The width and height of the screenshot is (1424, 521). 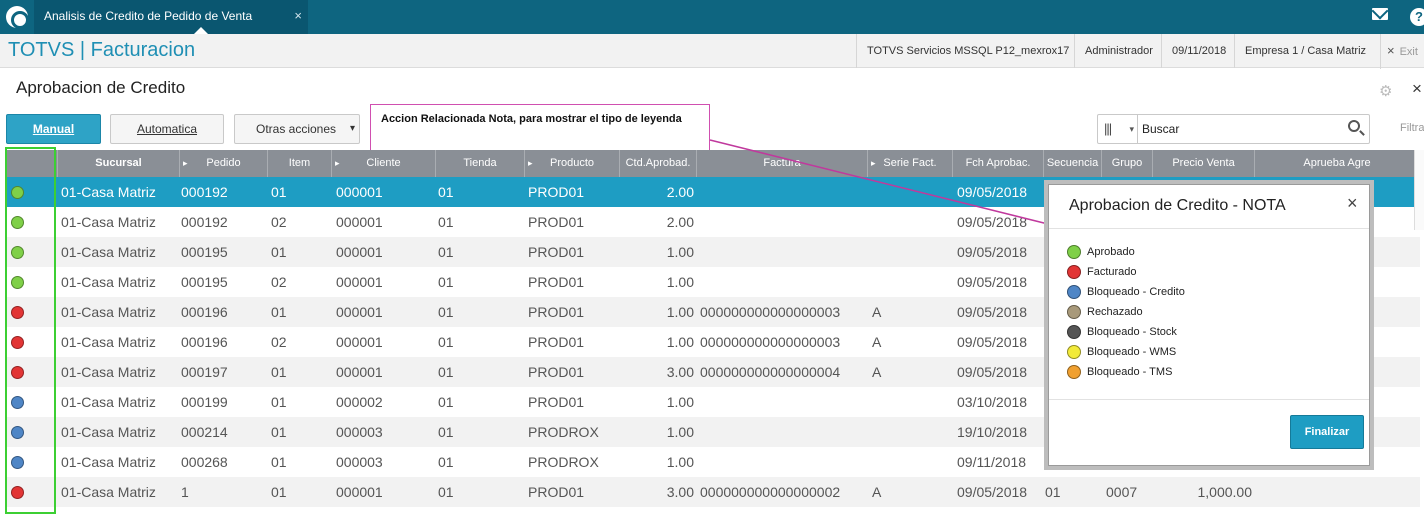 What do you see at coordinates (1074, 252) in the screenshot?
I see `legend-green-icon` at bounding box center [1074, 252].